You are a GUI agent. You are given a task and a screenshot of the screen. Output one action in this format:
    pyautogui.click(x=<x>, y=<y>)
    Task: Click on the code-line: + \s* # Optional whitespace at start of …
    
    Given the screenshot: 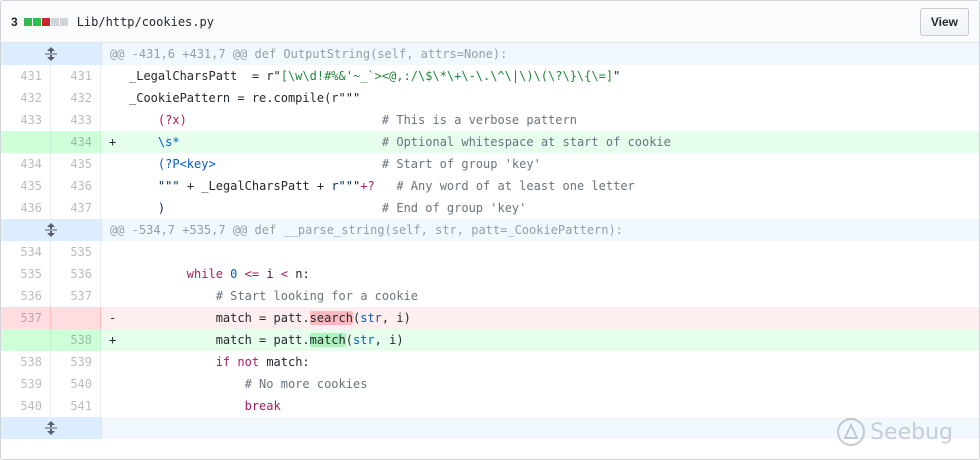 What is the action you would take?
    pyautogui.click(x=540, y=142)
    